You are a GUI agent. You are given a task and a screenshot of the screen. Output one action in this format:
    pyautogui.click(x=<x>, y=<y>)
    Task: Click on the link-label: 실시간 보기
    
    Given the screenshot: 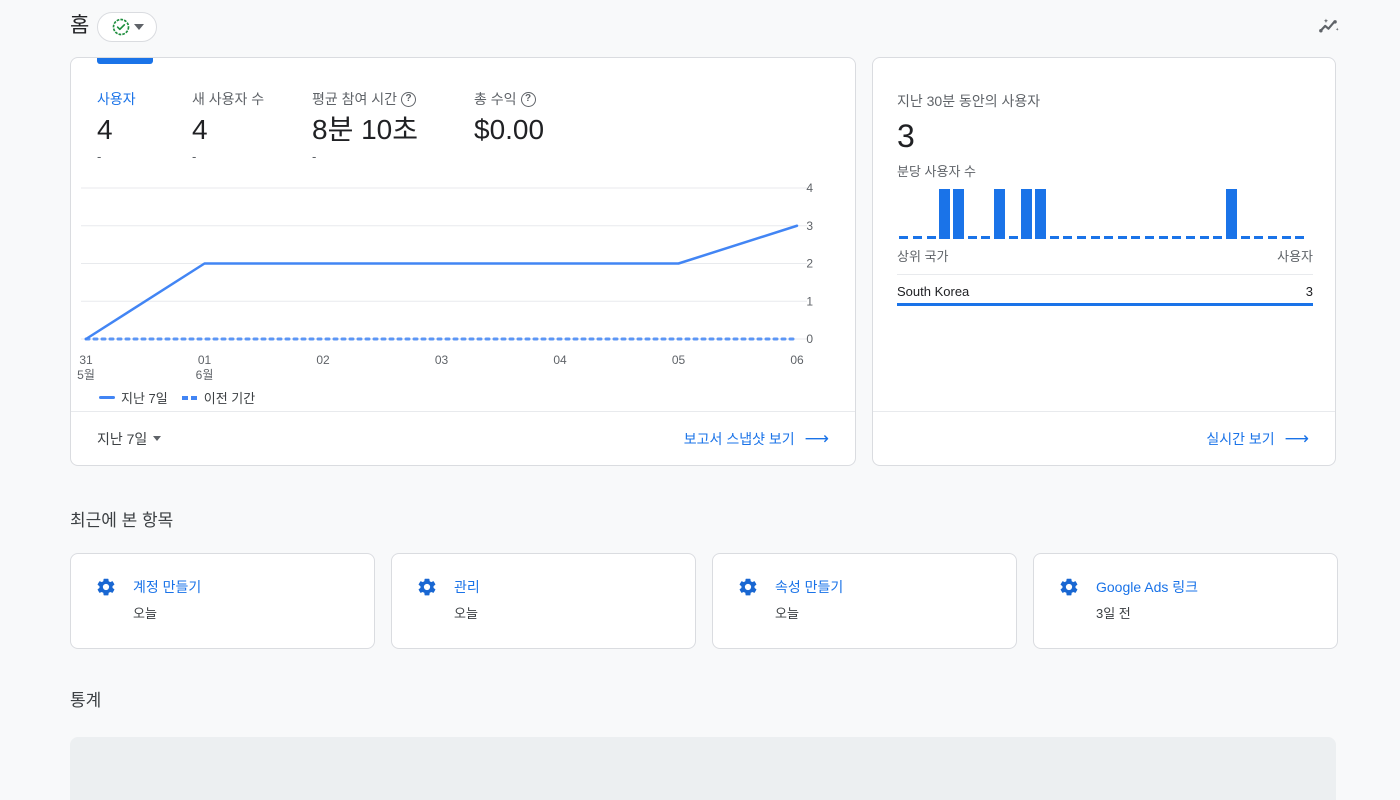 What is the action you would take?
    pyautogui.click(x=1240, y=438)
    